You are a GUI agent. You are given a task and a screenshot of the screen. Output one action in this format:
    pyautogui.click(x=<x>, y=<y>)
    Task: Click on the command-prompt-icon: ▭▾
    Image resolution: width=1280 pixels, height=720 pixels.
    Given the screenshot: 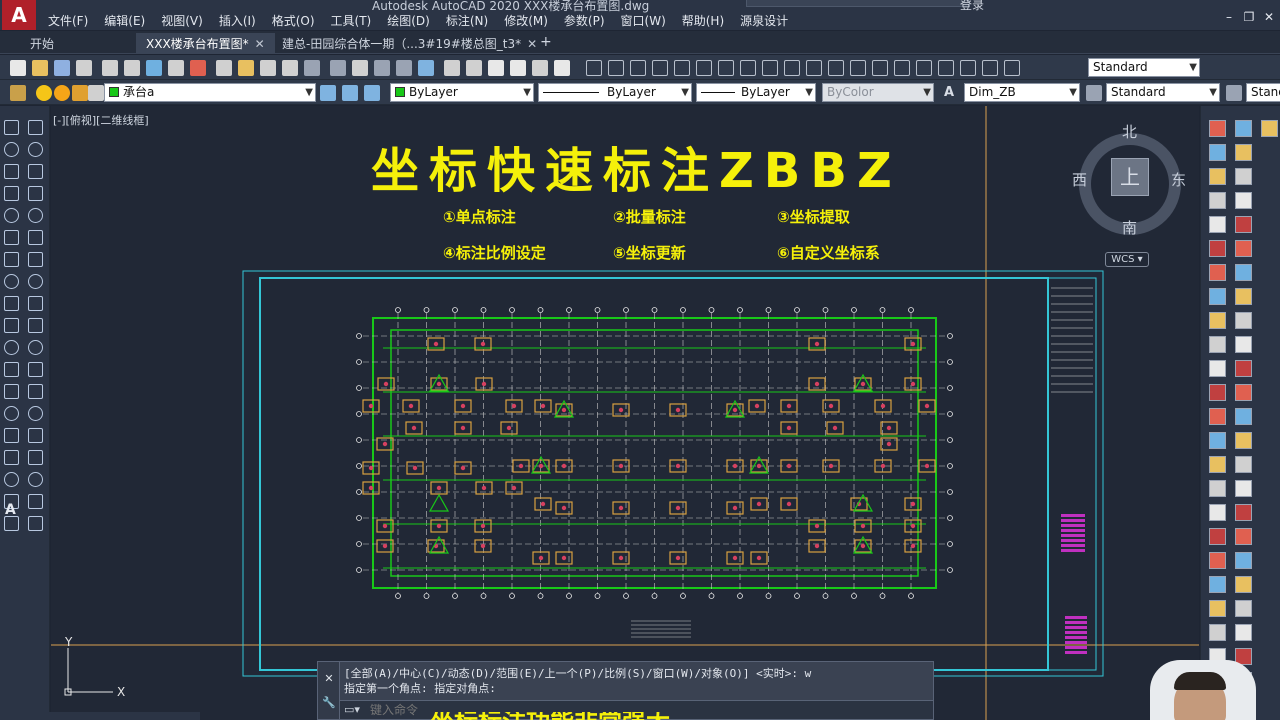 What is the action you would take?
    pyautogui.click(x=352, y=709)
    